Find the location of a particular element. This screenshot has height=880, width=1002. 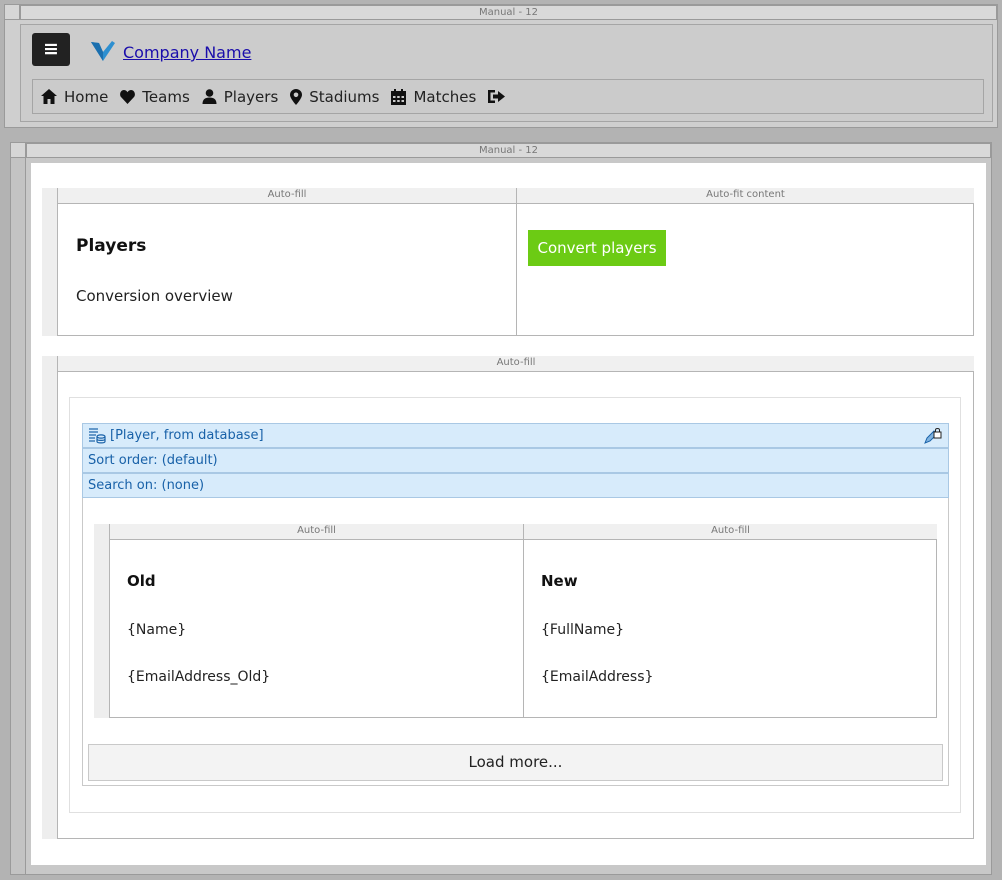

home-icon is located at coordinates (49, 96).